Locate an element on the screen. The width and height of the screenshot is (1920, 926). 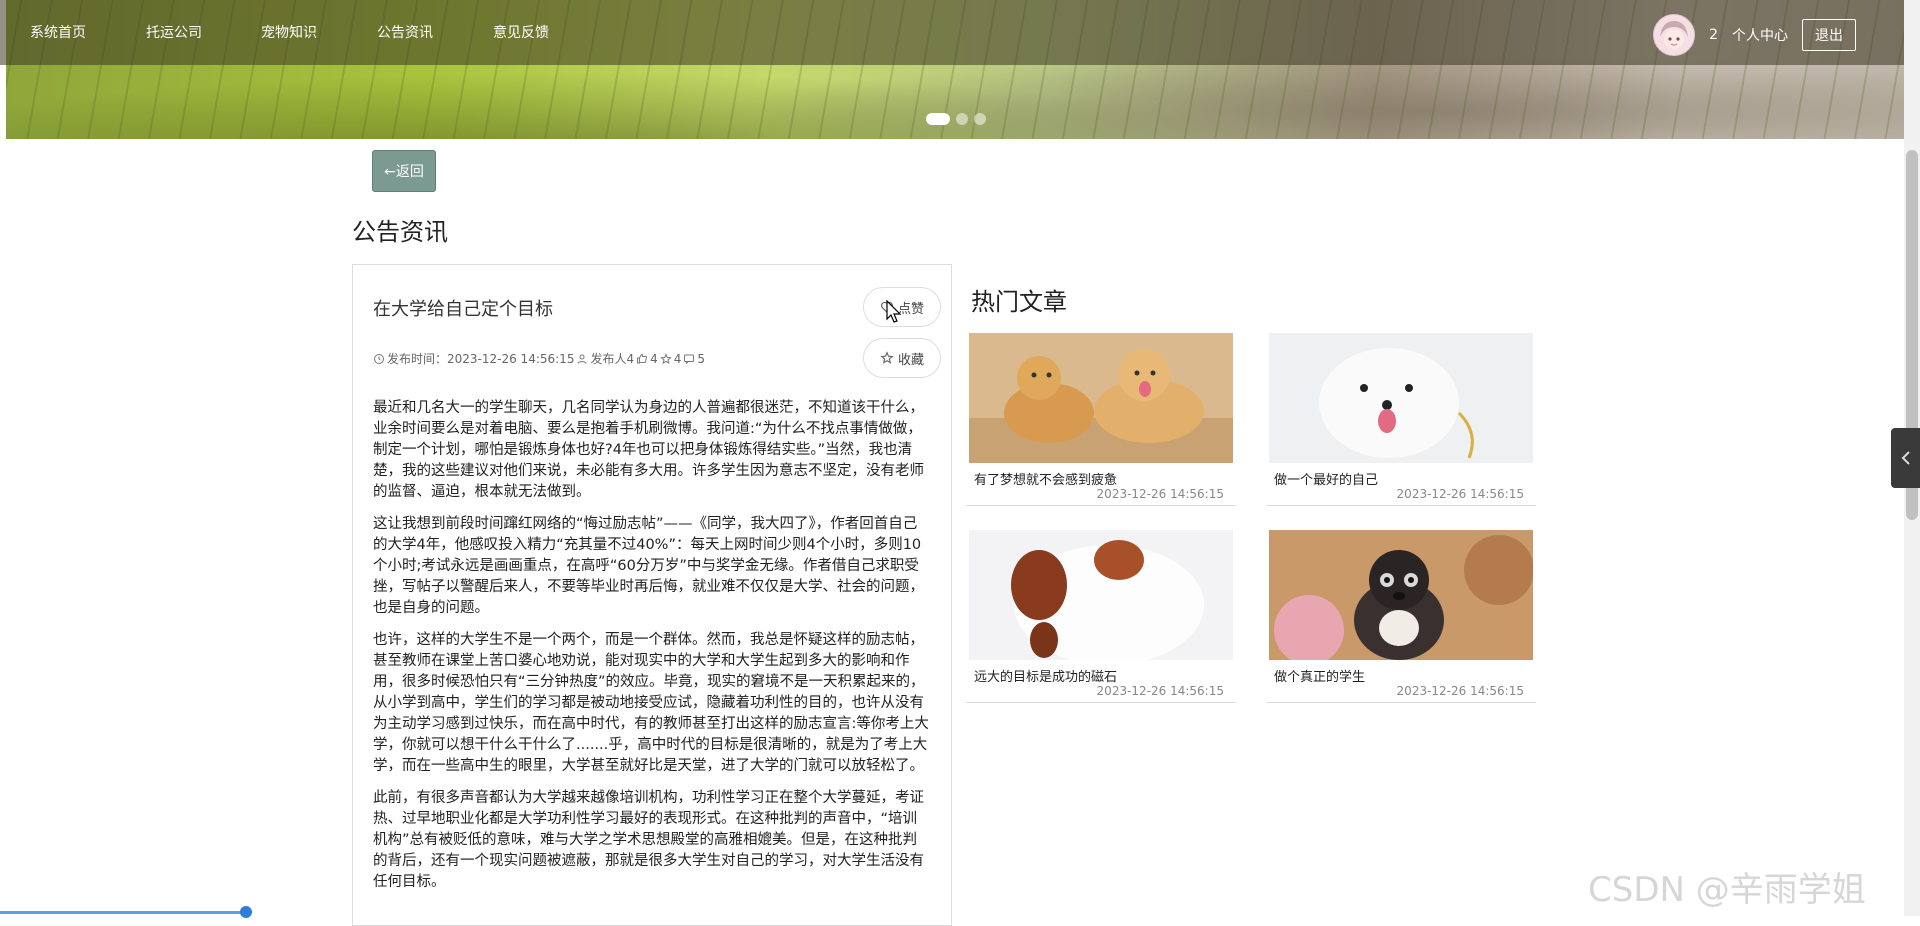
comment-icon is located at coordinates (689, 359).